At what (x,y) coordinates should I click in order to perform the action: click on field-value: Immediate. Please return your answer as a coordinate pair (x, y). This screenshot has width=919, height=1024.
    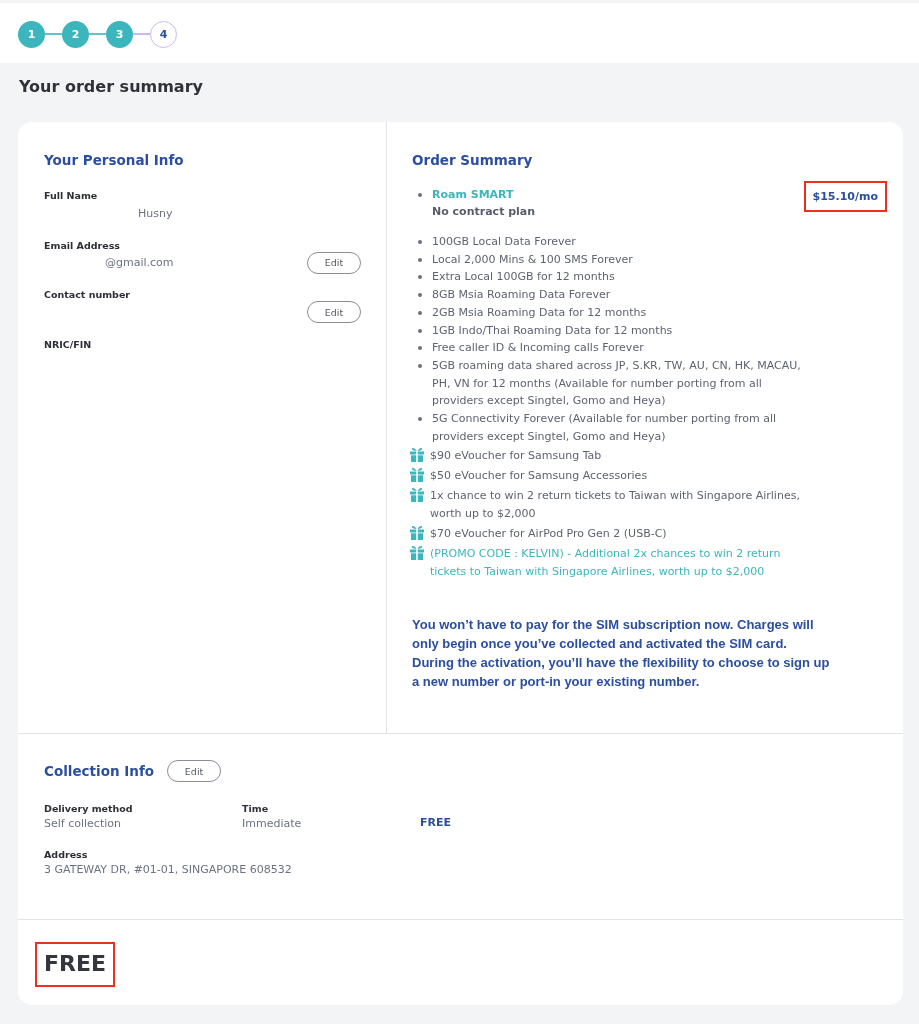
    Looking at the image, I should click on (272, 823).